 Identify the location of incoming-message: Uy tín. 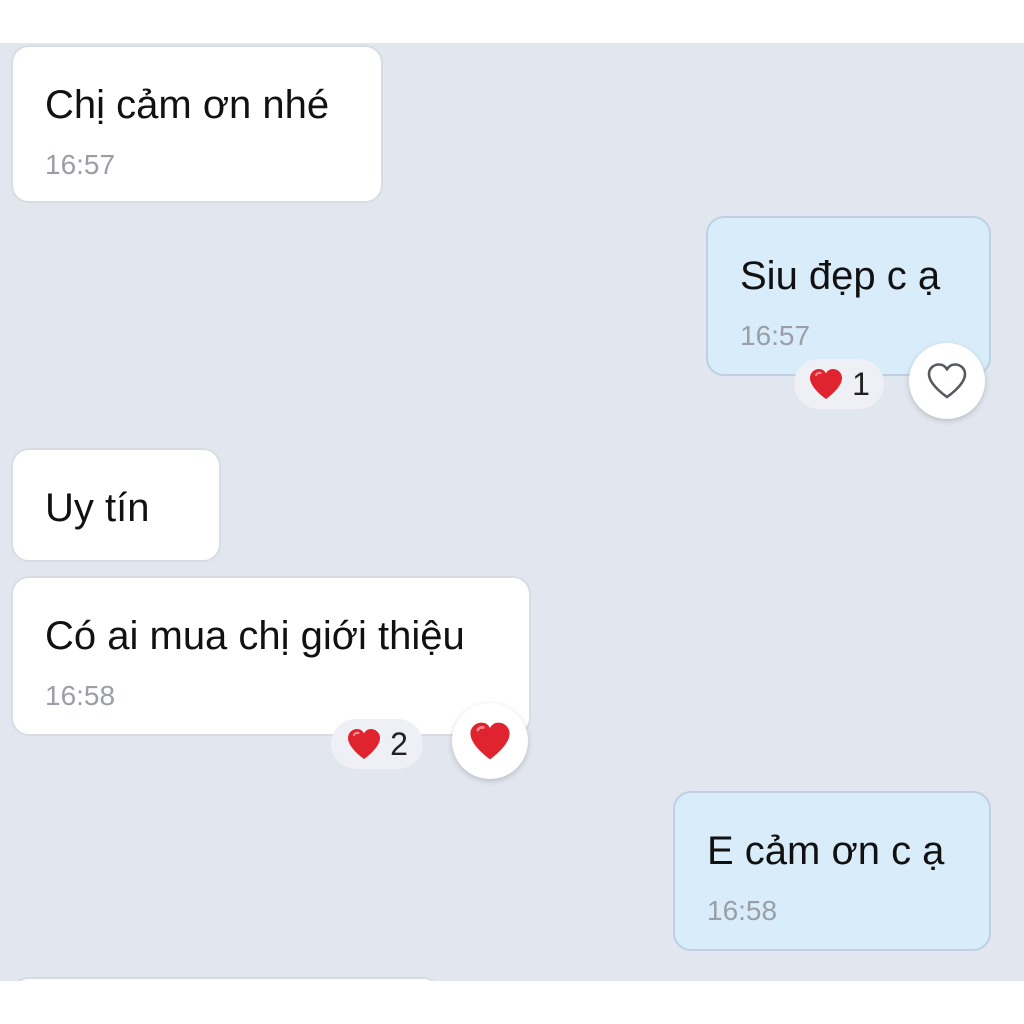
(116, 505).